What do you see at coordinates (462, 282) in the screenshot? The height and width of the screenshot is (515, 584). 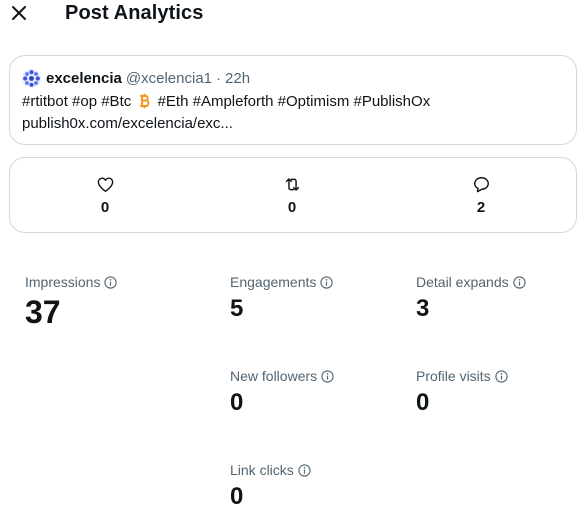 I see `detail-expands-label: Detail expands` at bounding box center [462, 282].